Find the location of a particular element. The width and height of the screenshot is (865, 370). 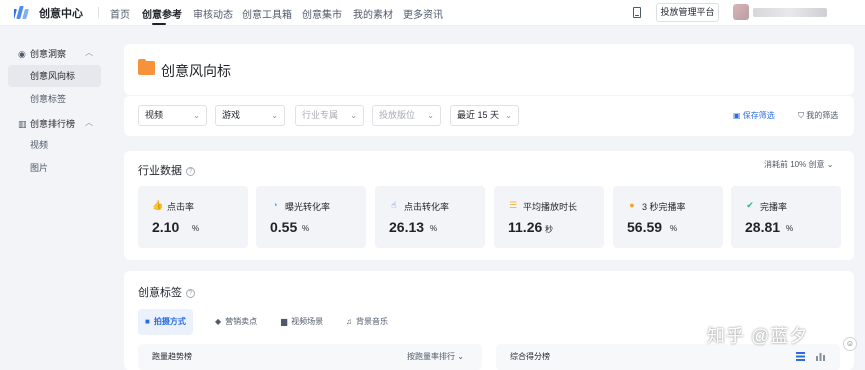

select-value: 最近 15 天 is located at coordinates (478, 115).